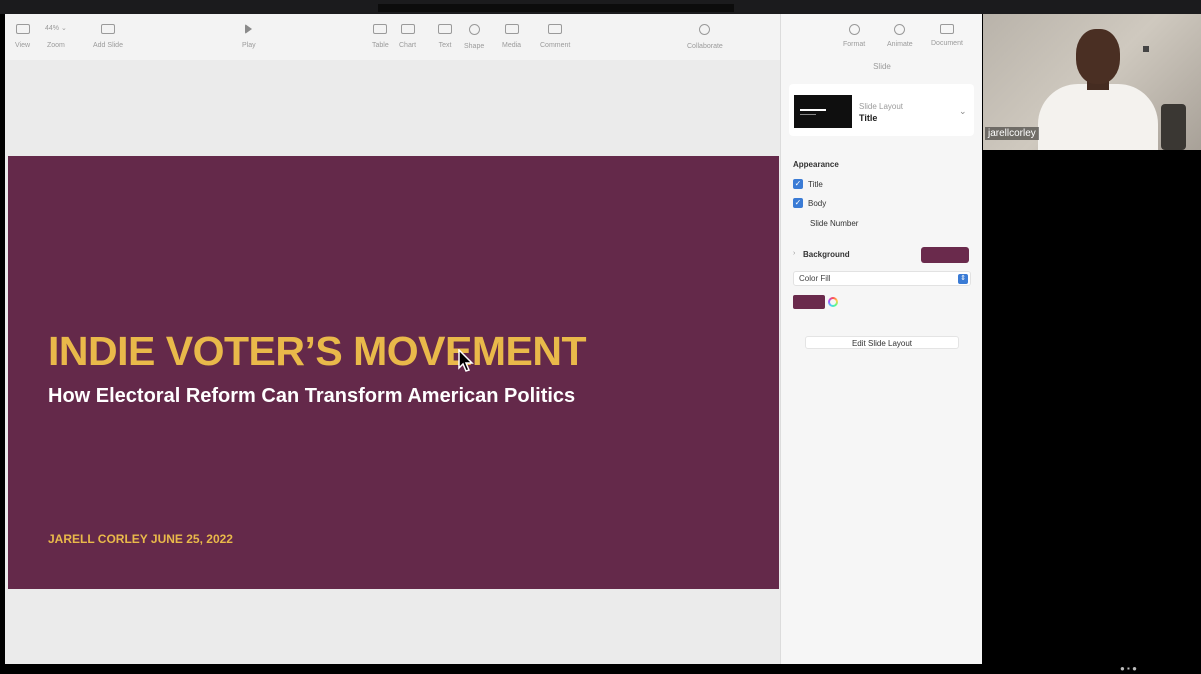 This screenshot has height=674, width=1201. What do you see at coordinates (882, 66) in the screenshot?
I see `panel-heading: Slide` at bounding box center [882, 66].